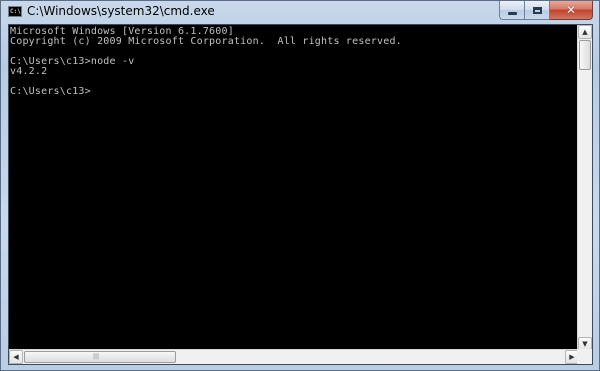 This screenshot has width=600, height=371. What do you see at coordinates (585, 344) in the screenshot?
I see `arrow-down-icon: ▼` at bounding box center [585, 344].